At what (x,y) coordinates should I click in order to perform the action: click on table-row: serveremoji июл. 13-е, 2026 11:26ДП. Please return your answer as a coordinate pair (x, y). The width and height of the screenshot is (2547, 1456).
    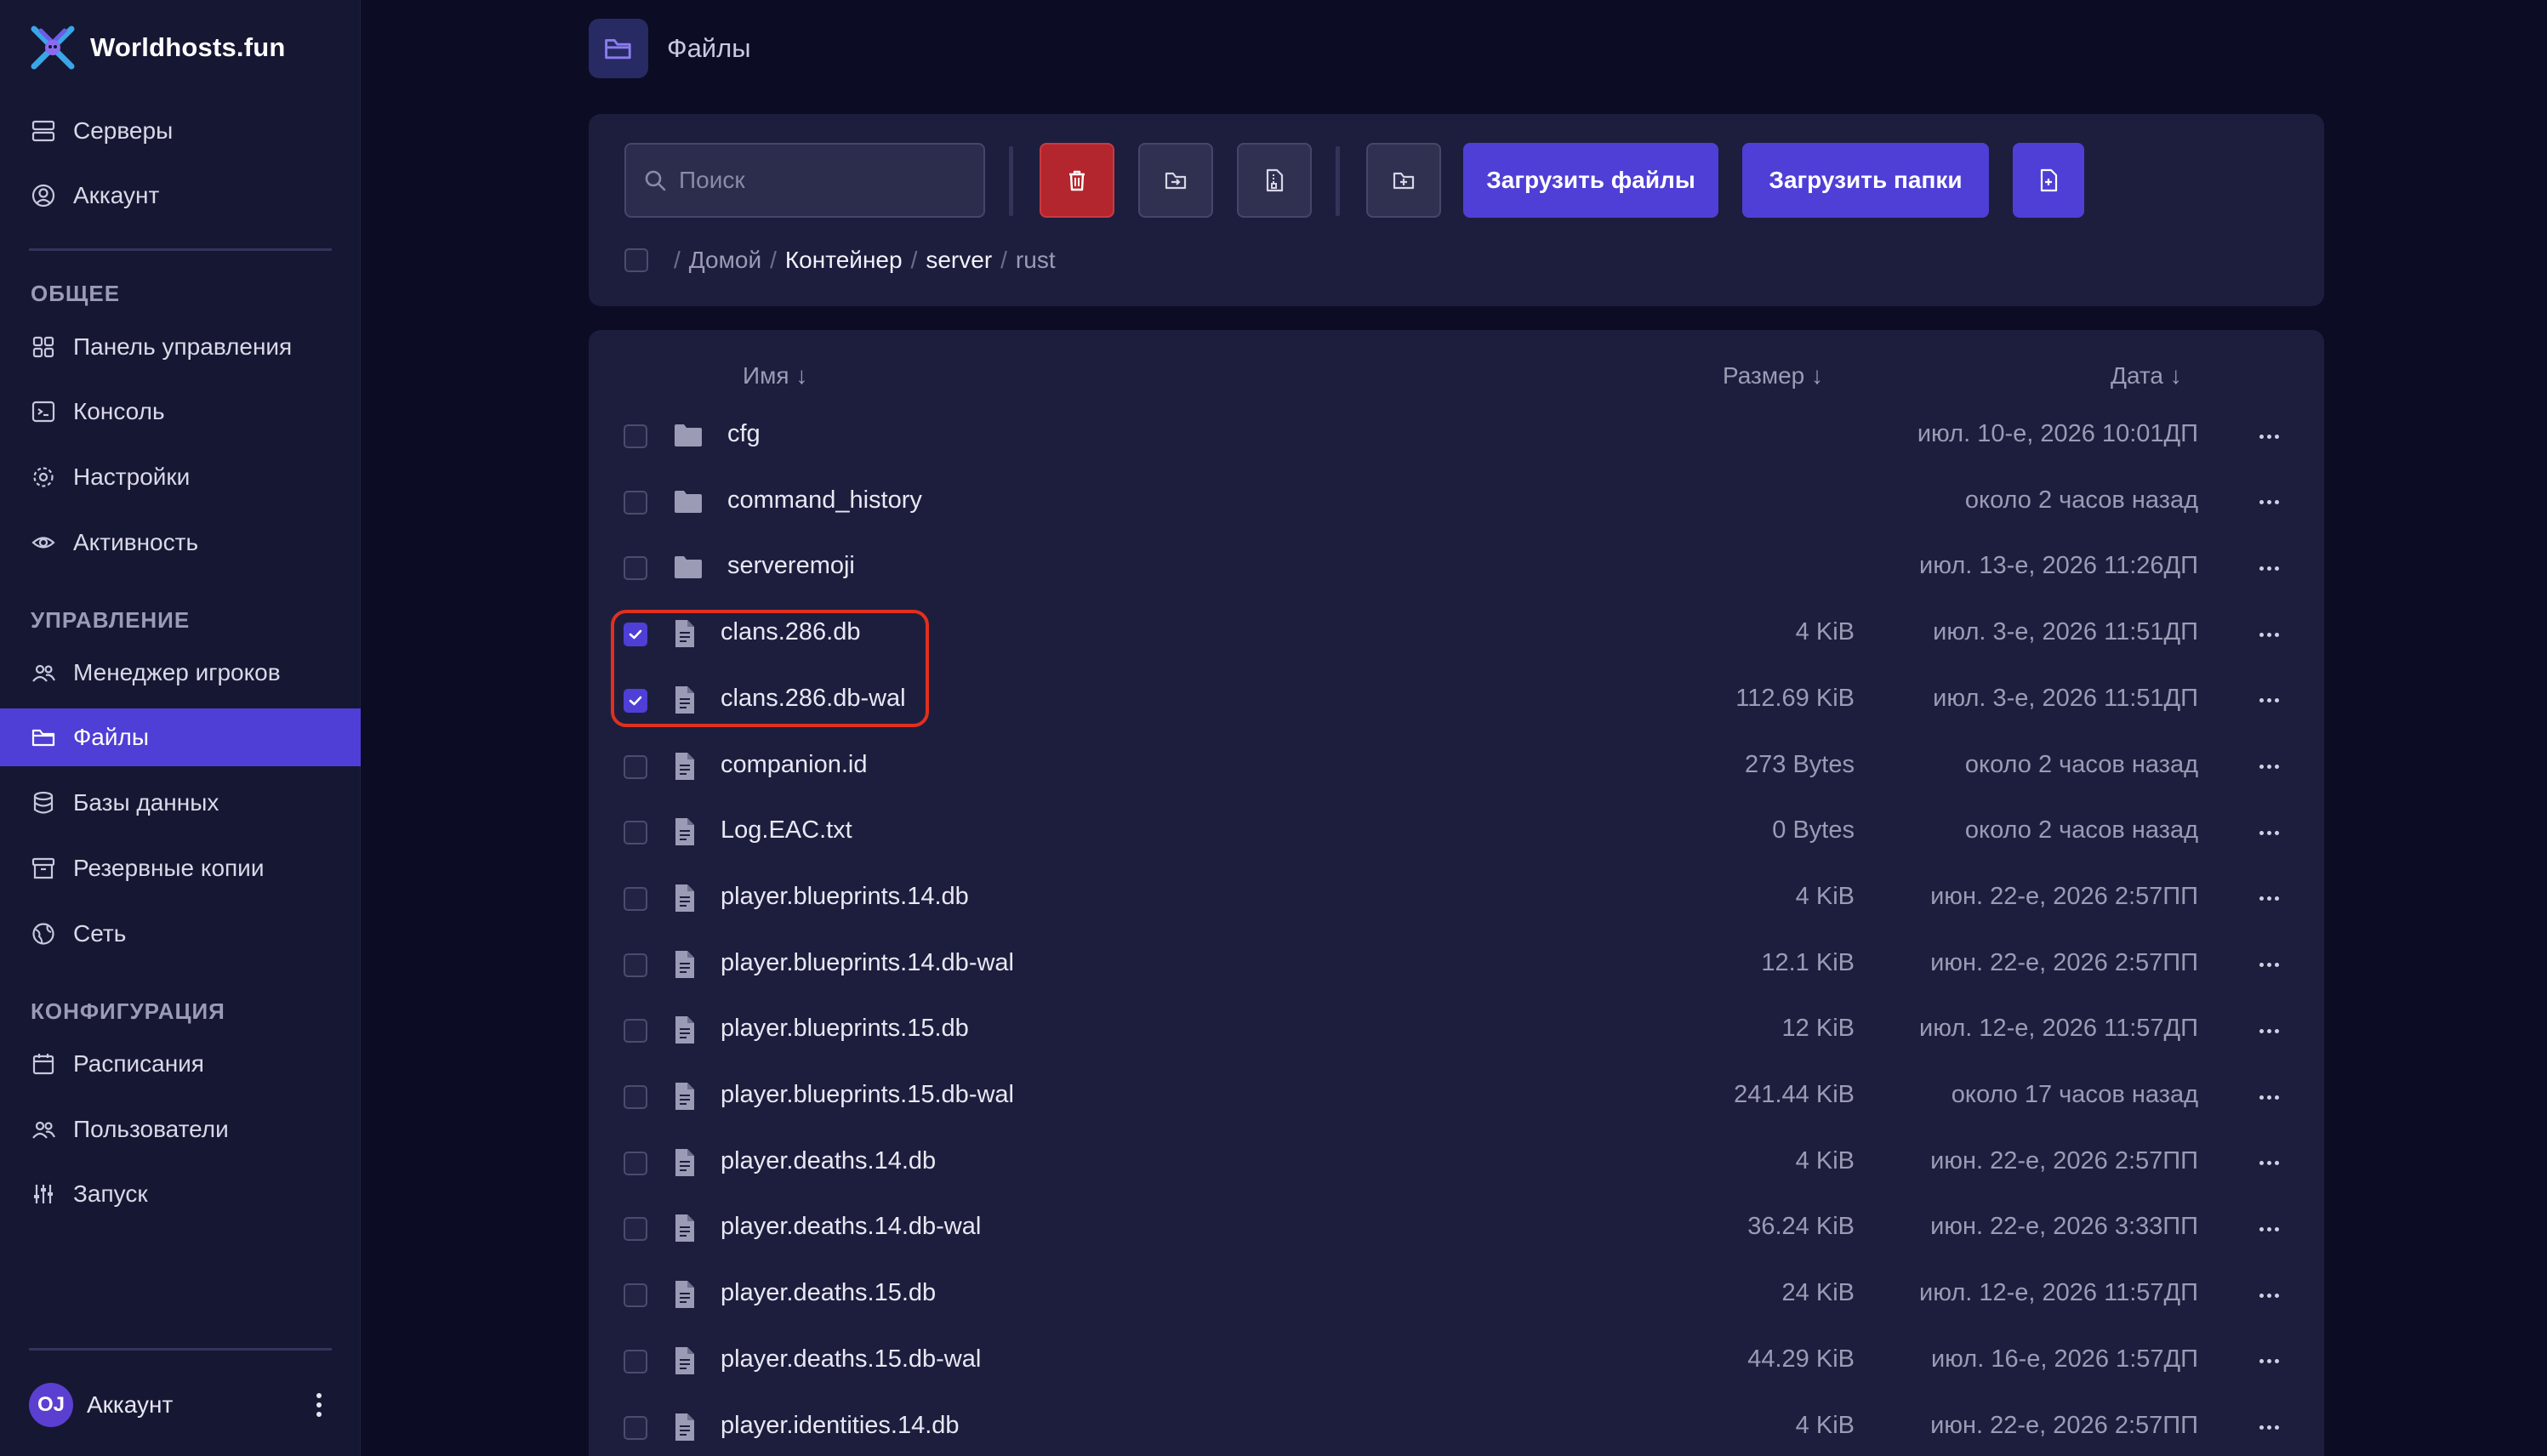
    Looking at the image, I should click on (1456, 568).